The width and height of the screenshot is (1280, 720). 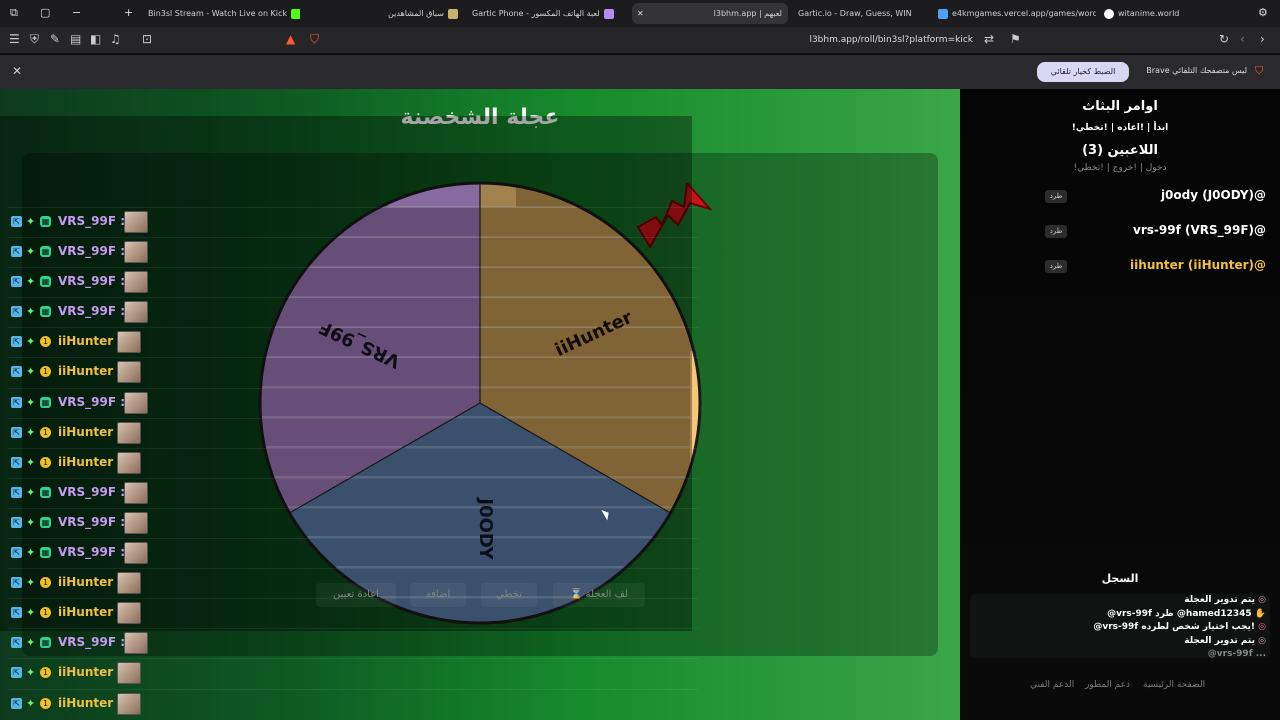 I want to click on shield-icon: ⛨, so click(x=34, y=39).